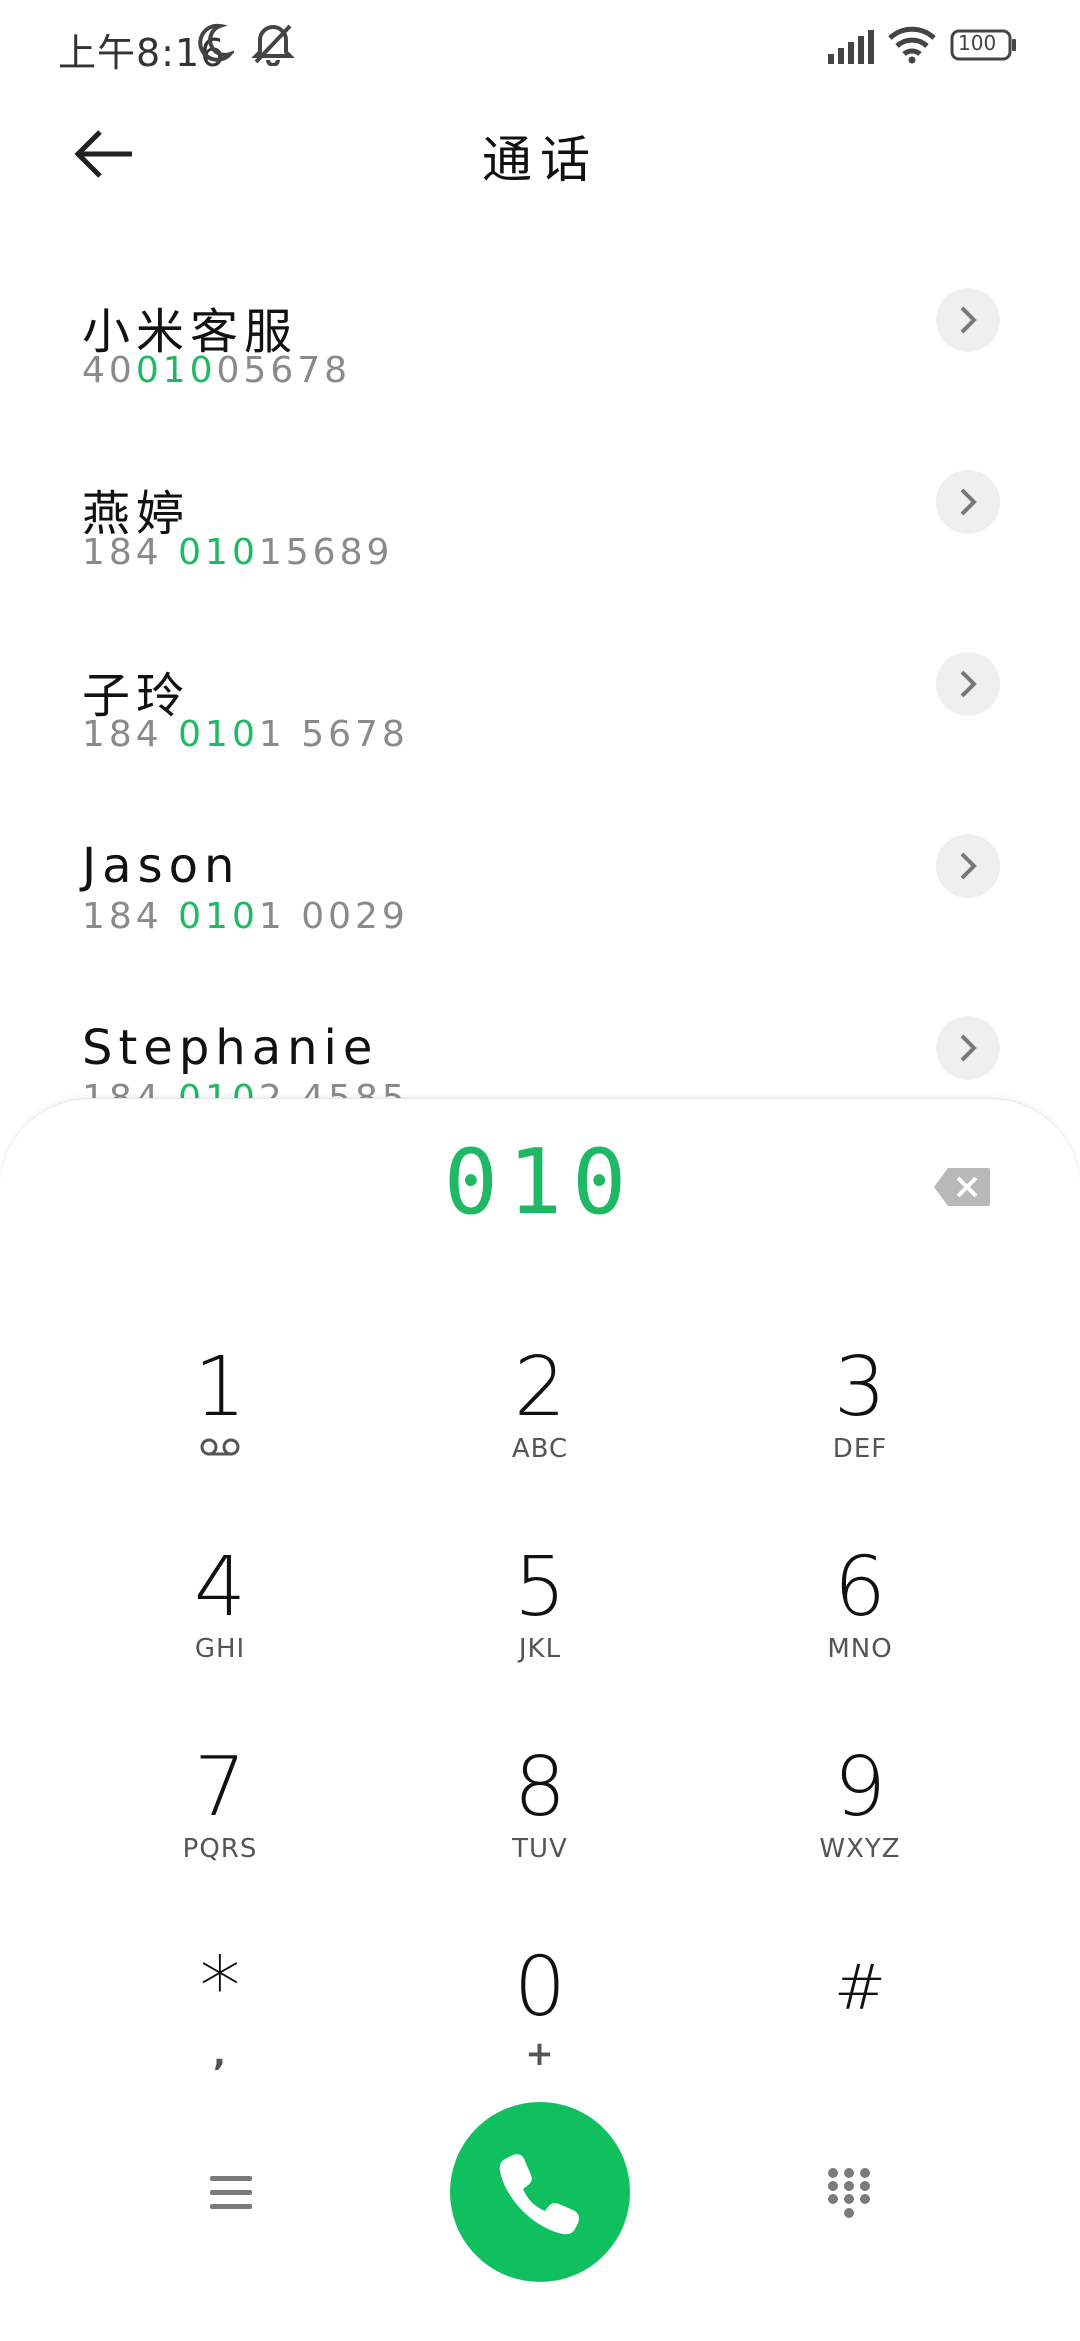  What do you see at coordinates (540, 1787) in the screenshot?
I see `key-digit: 8` at bounding box center [540, 1787].